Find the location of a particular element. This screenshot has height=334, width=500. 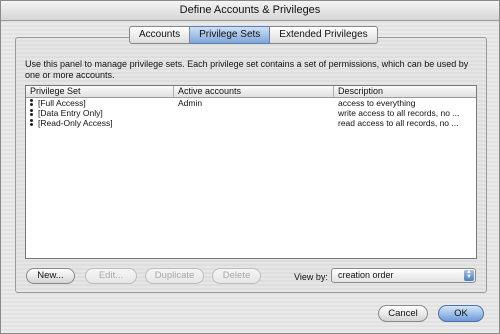

updown-arrows-icon: ▲ ▼ is located at coordinates (469, 275).